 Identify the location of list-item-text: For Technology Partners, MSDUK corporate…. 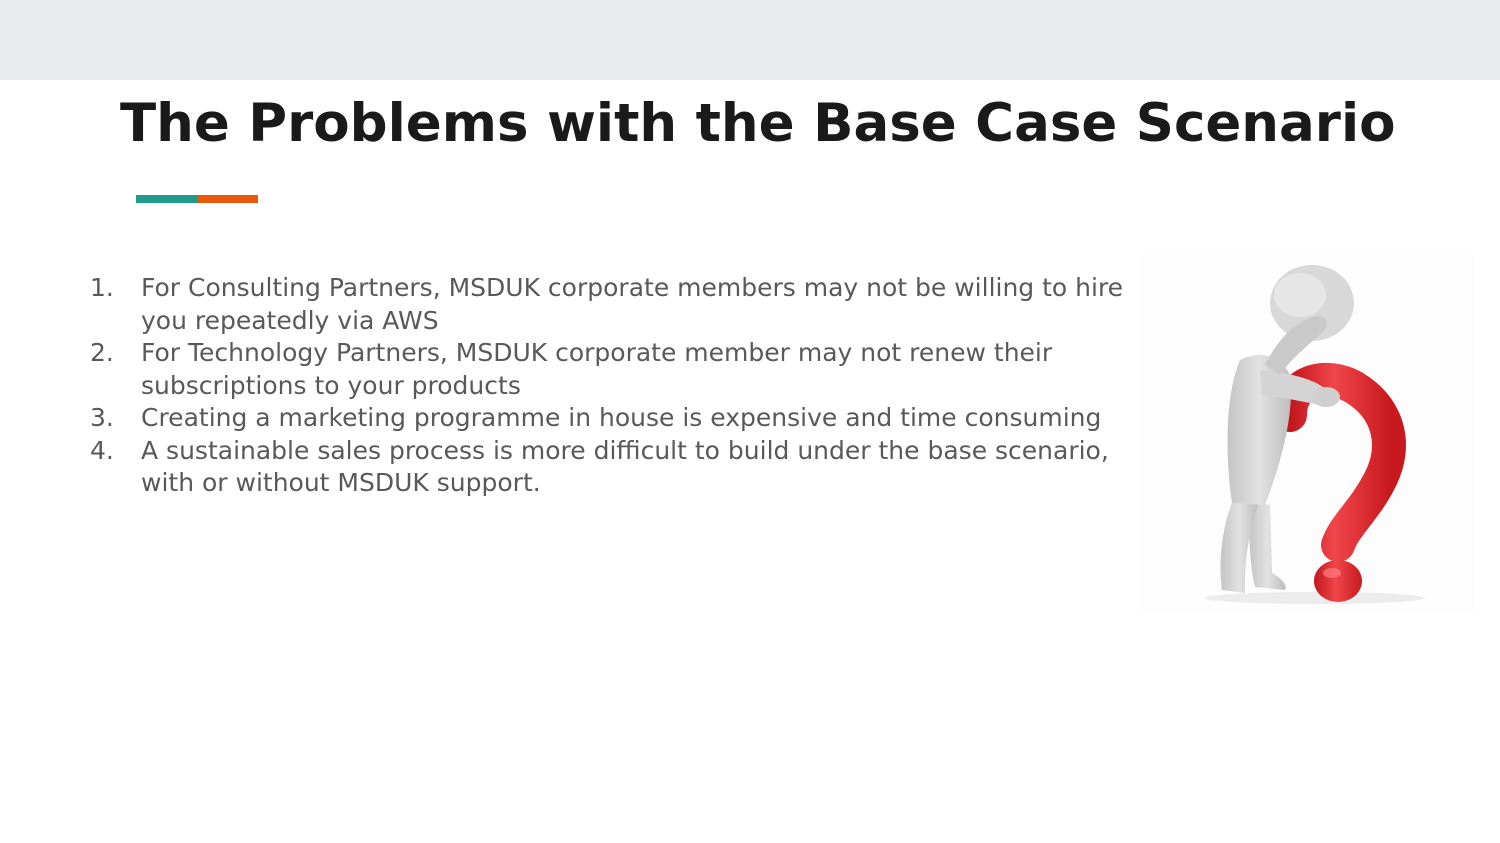
(597, 369).